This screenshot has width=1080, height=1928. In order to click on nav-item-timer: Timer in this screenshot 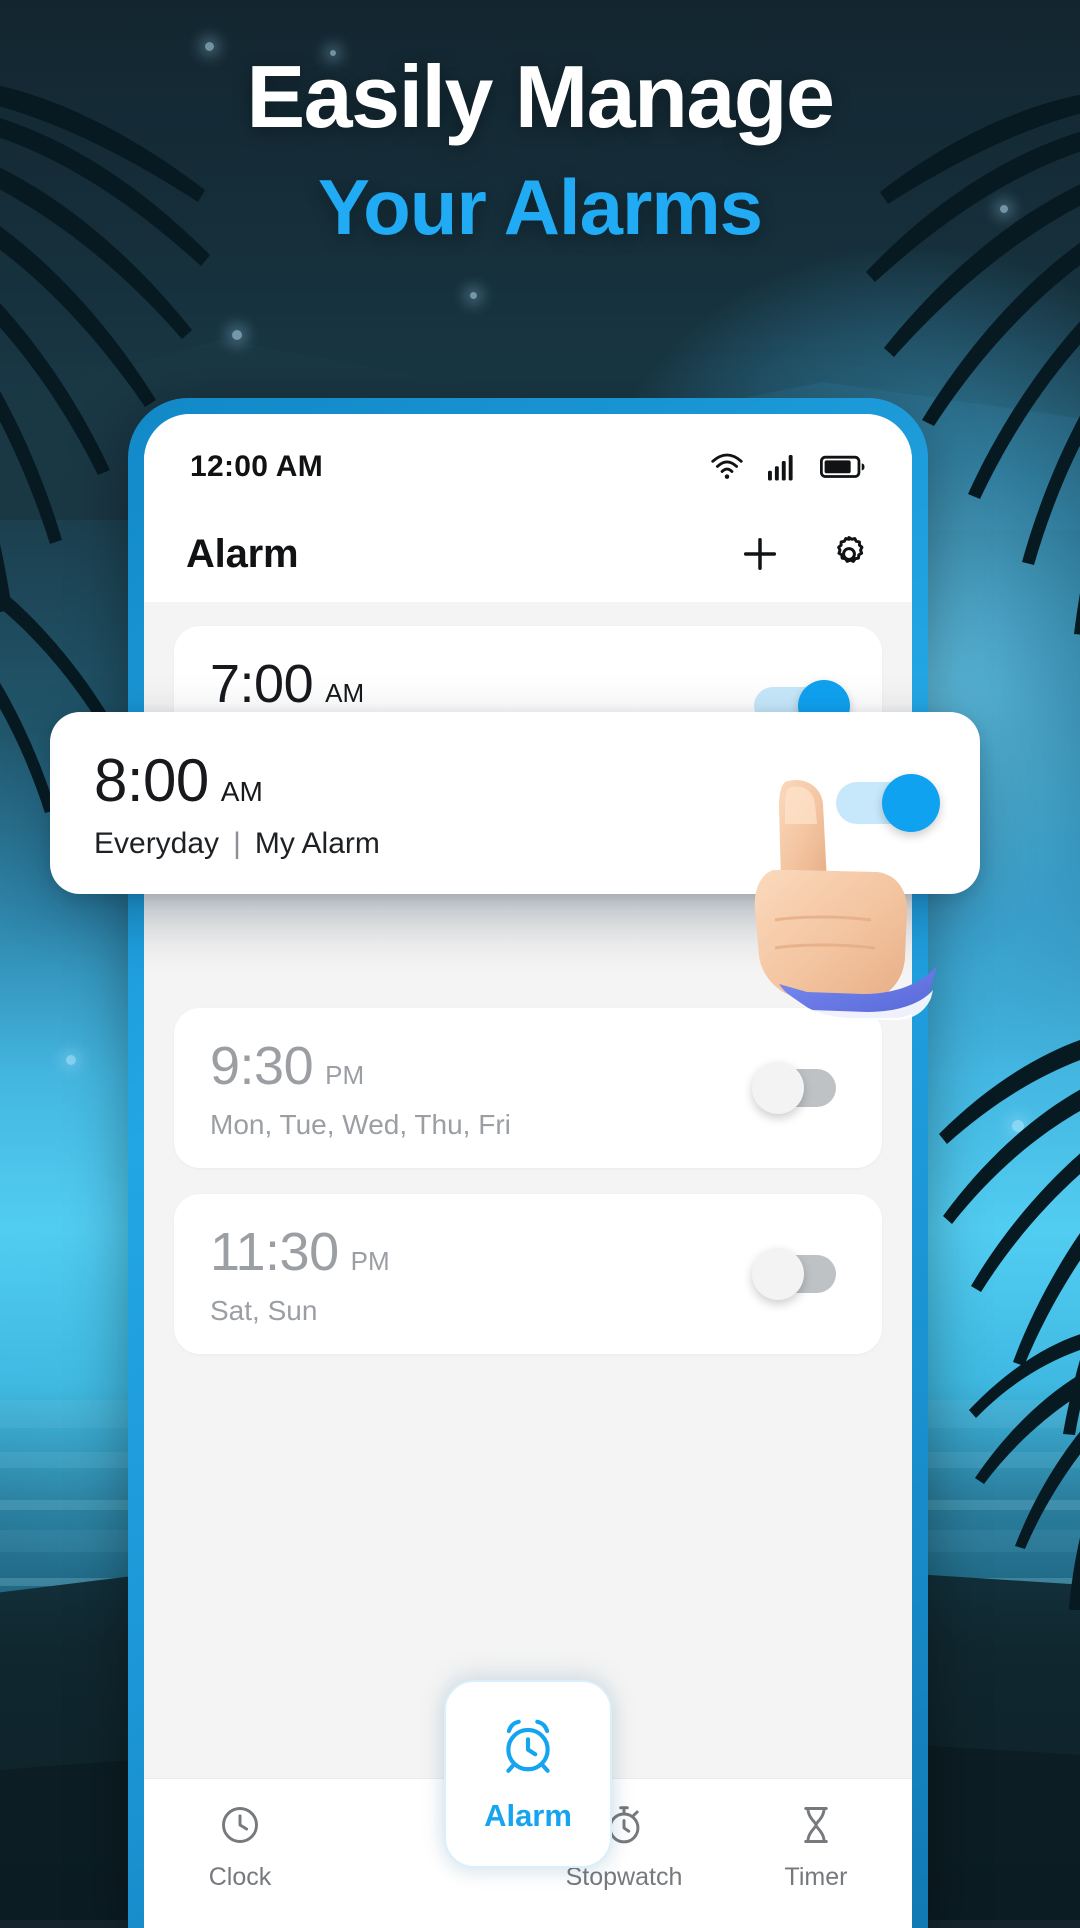, I will do `click(816, 1847)`.